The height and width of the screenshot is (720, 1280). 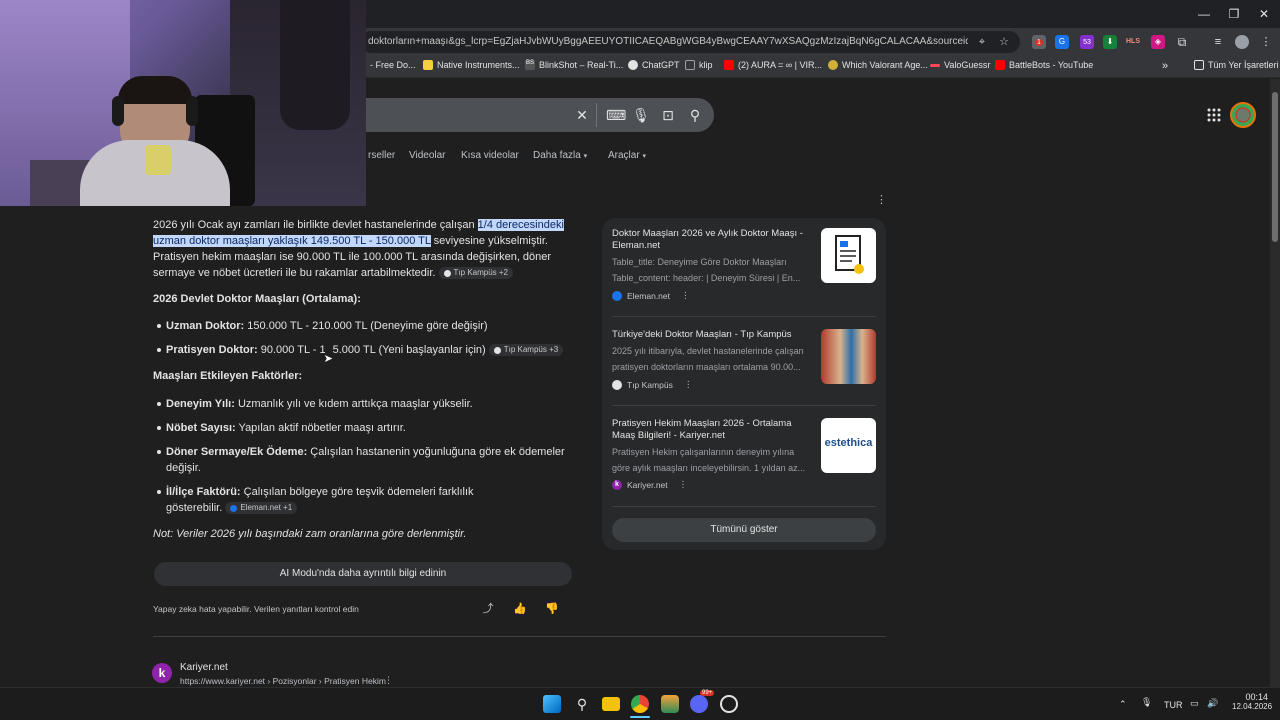 I want to click on tab-tools: Araçlar ▾, so click(x=627, y=155).